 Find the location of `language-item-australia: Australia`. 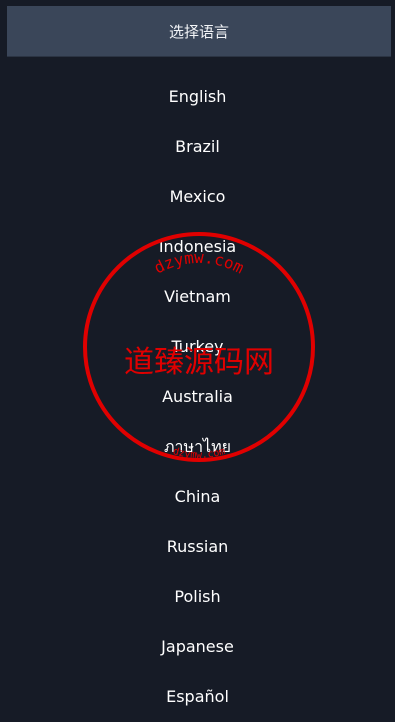

language-item-australia: Australia is located at coordinates (197, 397).